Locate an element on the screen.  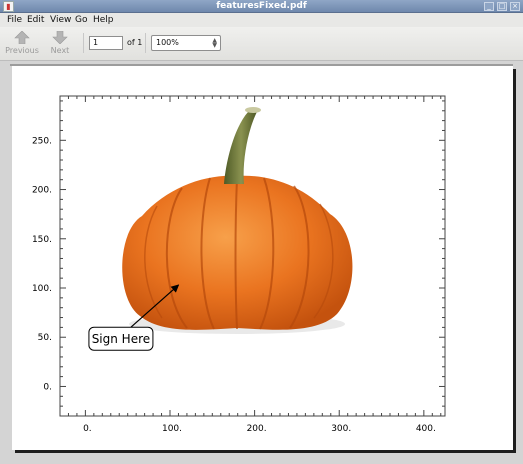
title-bar: ▮ featuresFixed.pdf _ □ × is located at coordinates (261, 6).